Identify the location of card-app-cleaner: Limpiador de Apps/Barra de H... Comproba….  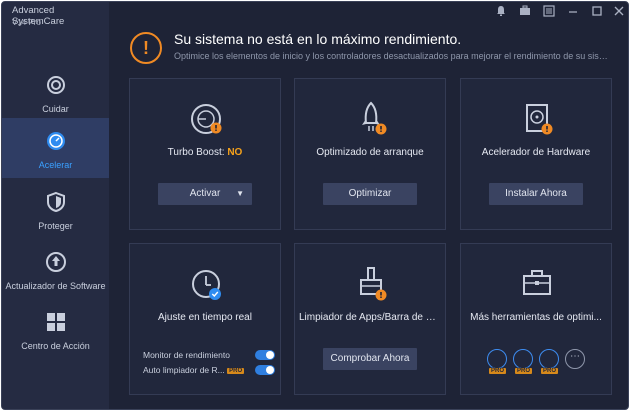
(370, 319).